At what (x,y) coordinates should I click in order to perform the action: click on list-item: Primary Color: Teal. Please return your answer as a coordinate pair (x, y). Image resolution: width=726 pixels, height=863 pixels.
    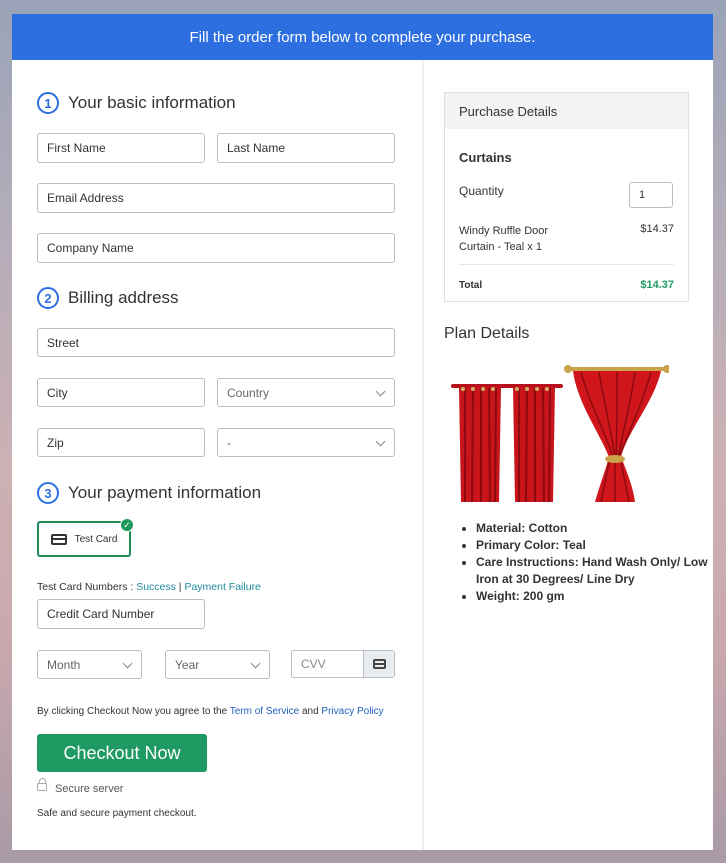
    Looking at the image, I should click on (596, 545).